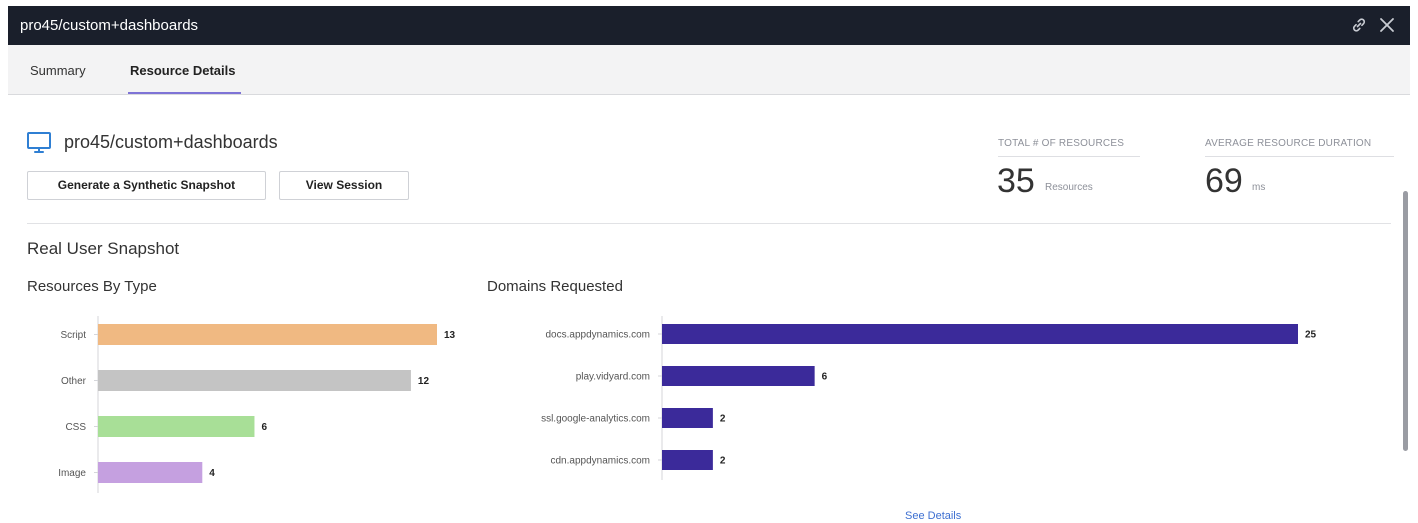 Image resolution: width=1418 pixels, height=523 pixels. Describe the element at coordinates (709, 223) in the screenshot. I see `section-divider` at that location.